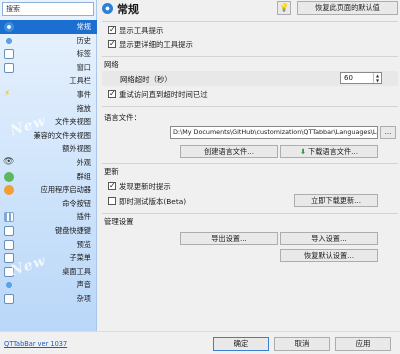 The height and width of the screenshot is (354, 400). What do you see at coordinates (83, 108) in the screenshot?
I see `sidebar-item-label: 拖放` at bounding box center [83, 108].